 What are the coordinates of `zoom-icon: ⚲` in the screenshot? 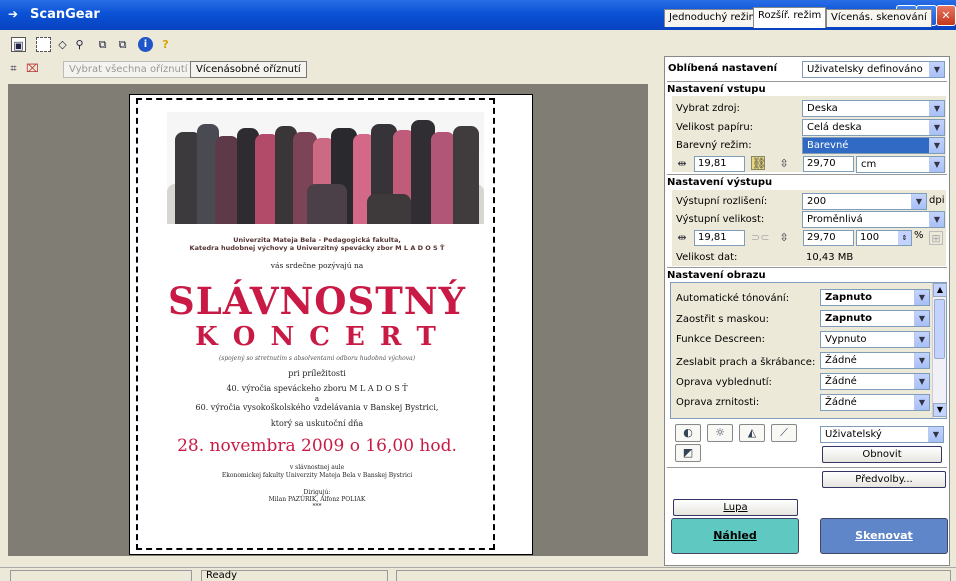 It's located at (79, 44).